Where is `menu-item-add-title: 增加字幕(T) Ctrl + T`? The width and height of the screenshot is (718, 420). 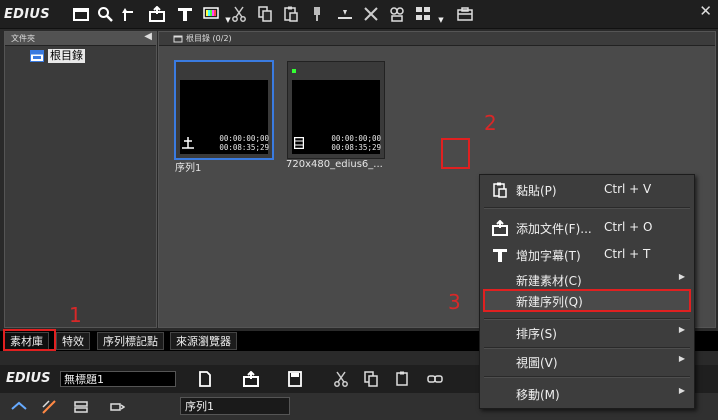
menu-item-add-title: 增加字幕(T) Ctrl + T is located at coordinates (587, 255).